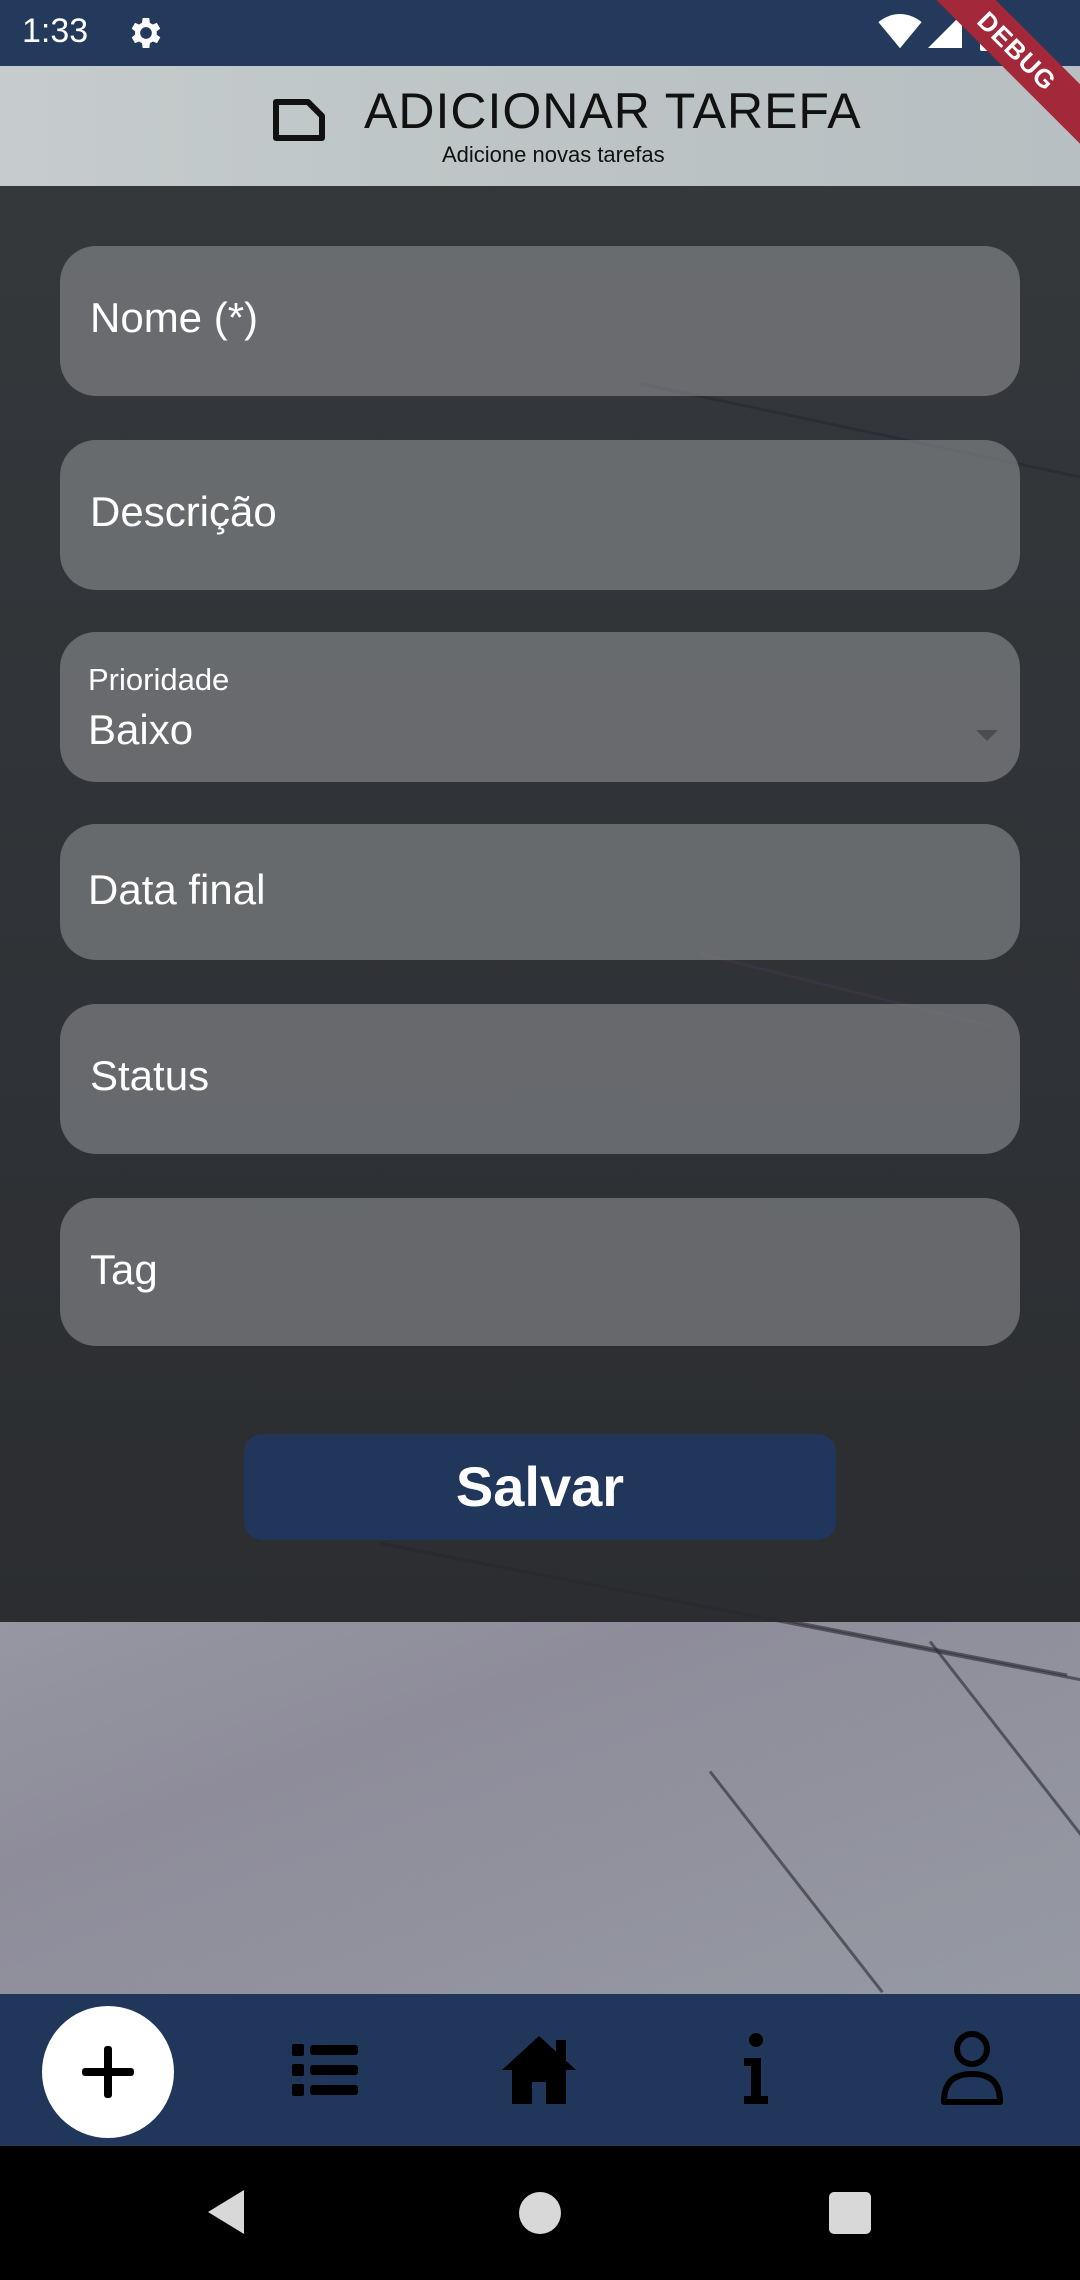 The image size is (1080, 2280). Describe the element at coordinates (540, 1487) in the screenshot. I see `save-button: Salvar` at that location.